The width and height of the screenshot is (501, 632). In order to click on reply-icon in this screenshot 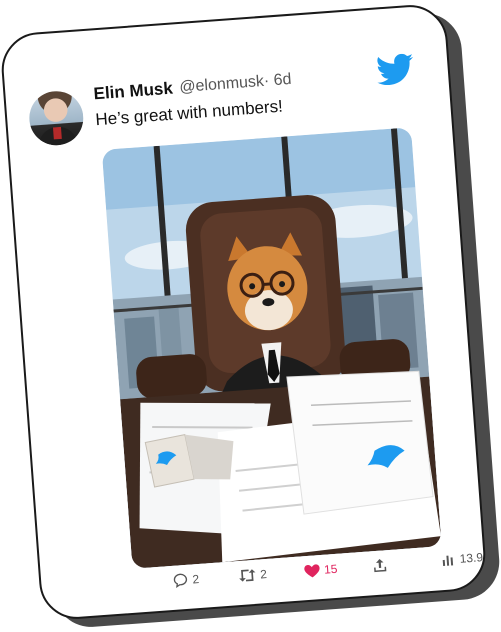, I will do `click(180, 580)`.